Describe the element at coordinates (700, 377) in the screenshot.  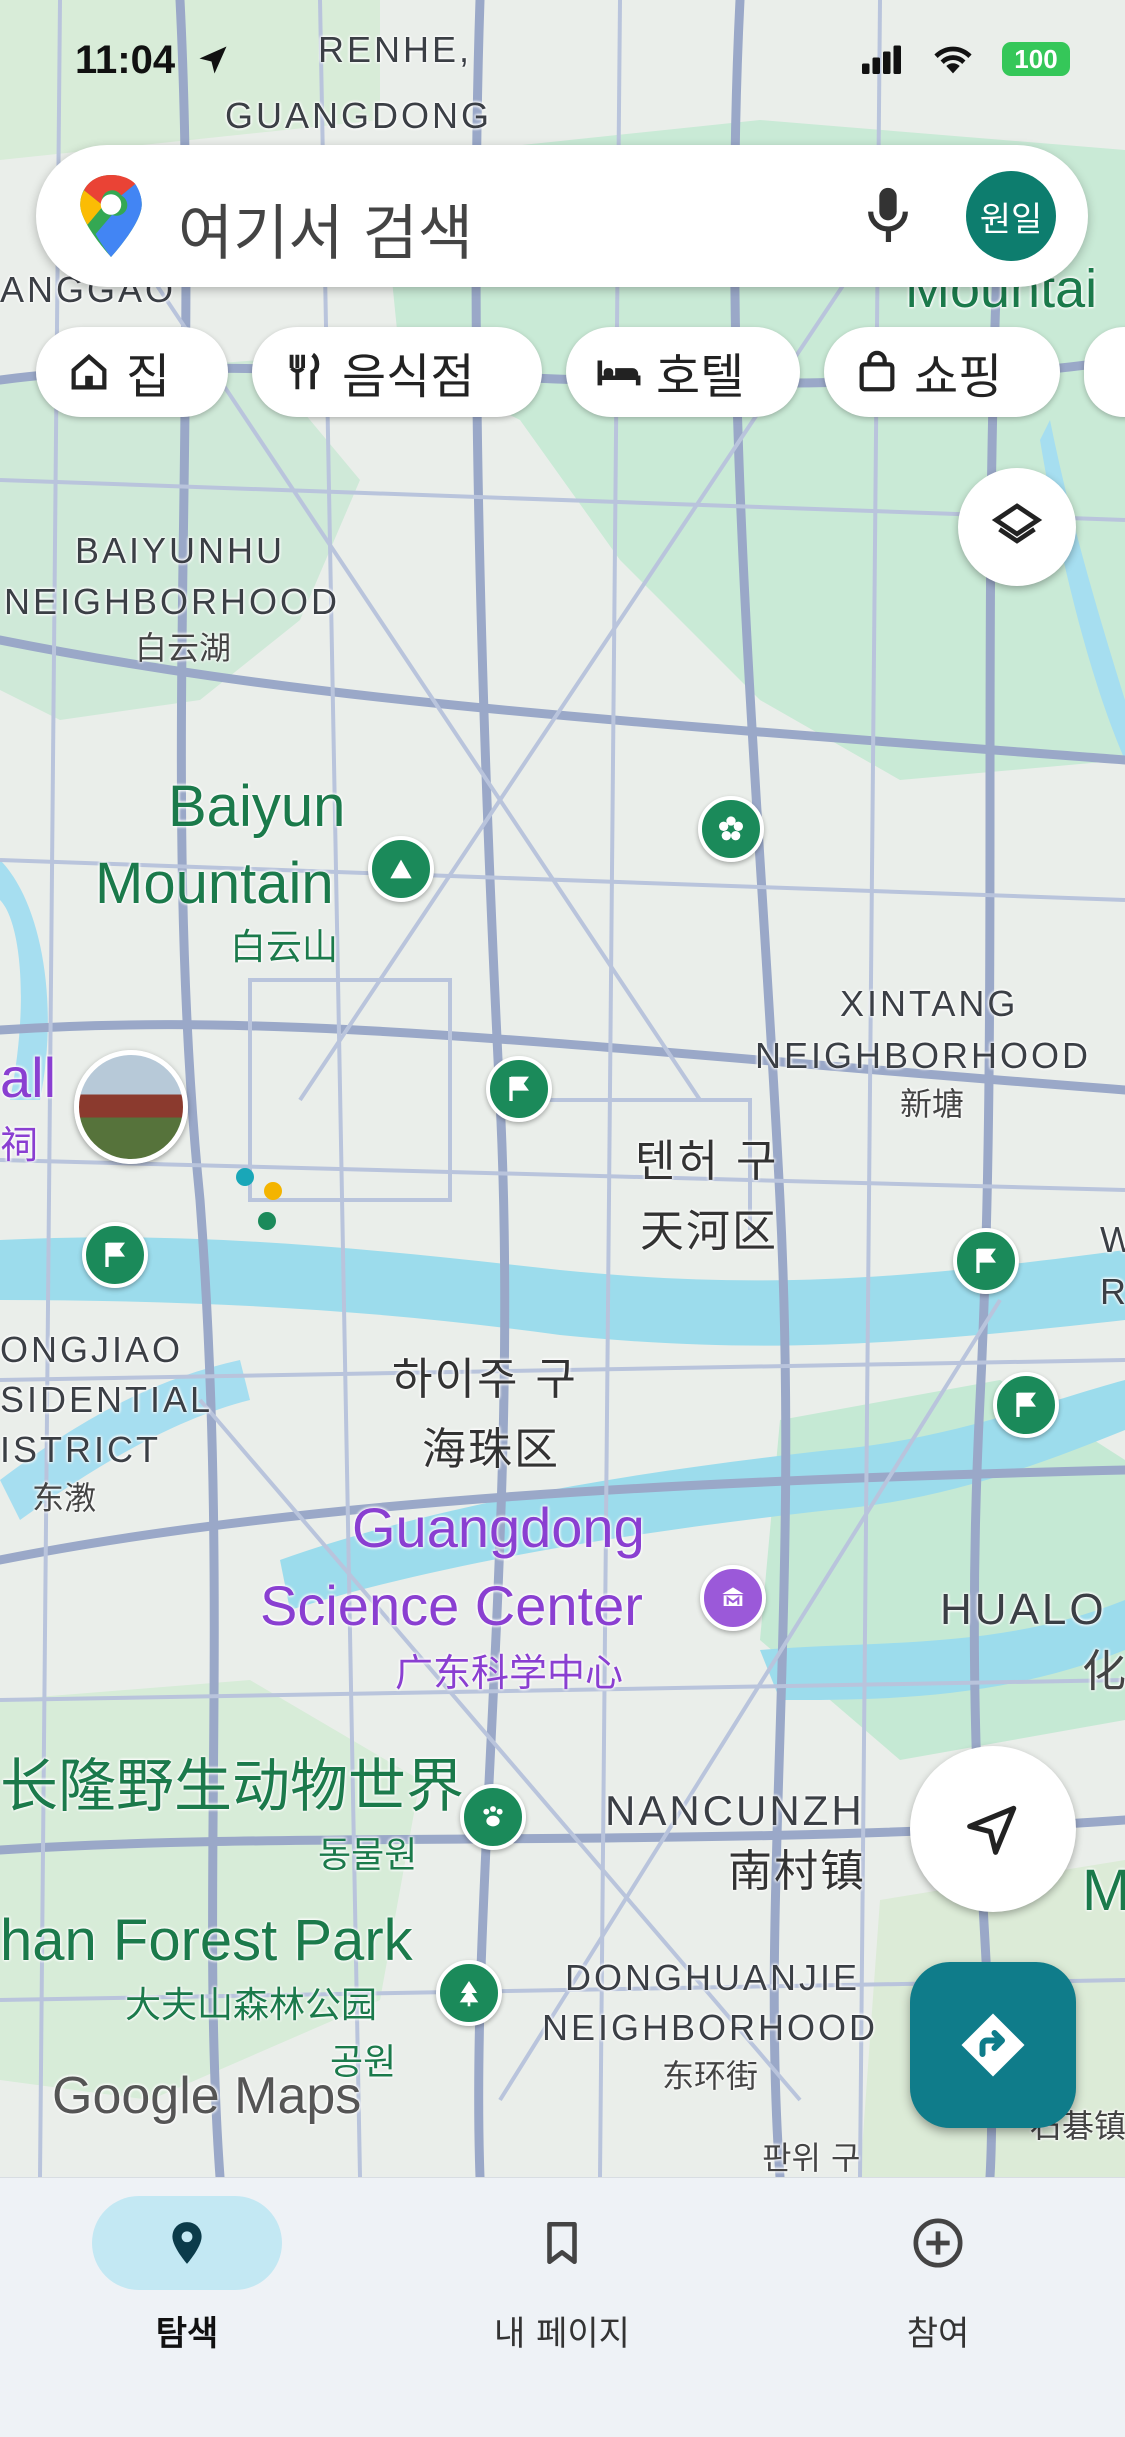
I see `chip-label: 호텔` at that location.